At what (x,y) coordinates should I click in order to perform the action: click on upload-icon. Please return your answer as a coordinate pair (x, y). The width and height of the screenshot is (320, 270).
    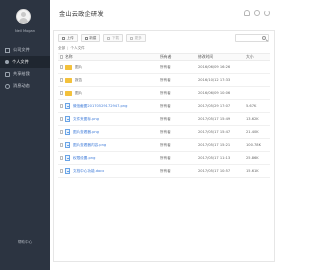
    Looking at the image, I should click on (63, 38).